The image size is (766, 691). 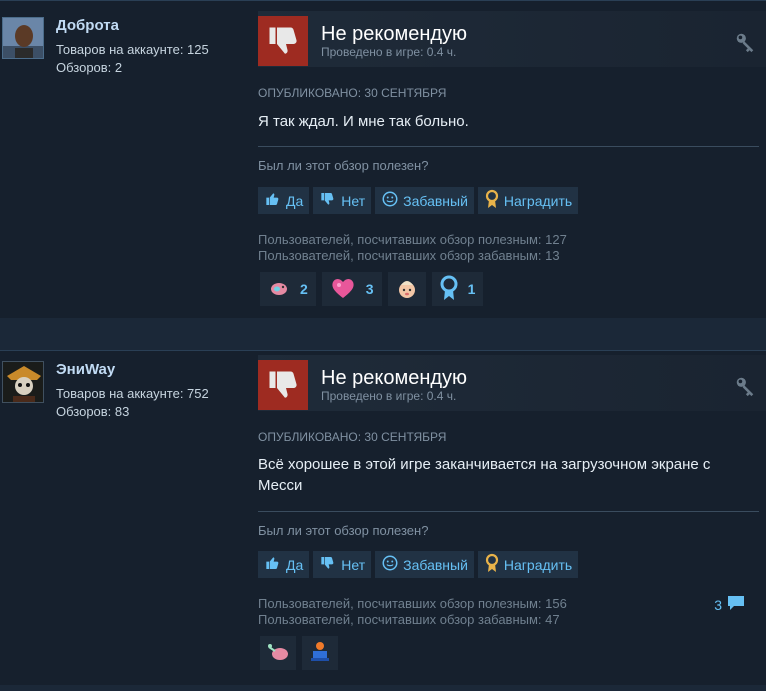 I want to click on pig-icon, so click(x=279, y=289).